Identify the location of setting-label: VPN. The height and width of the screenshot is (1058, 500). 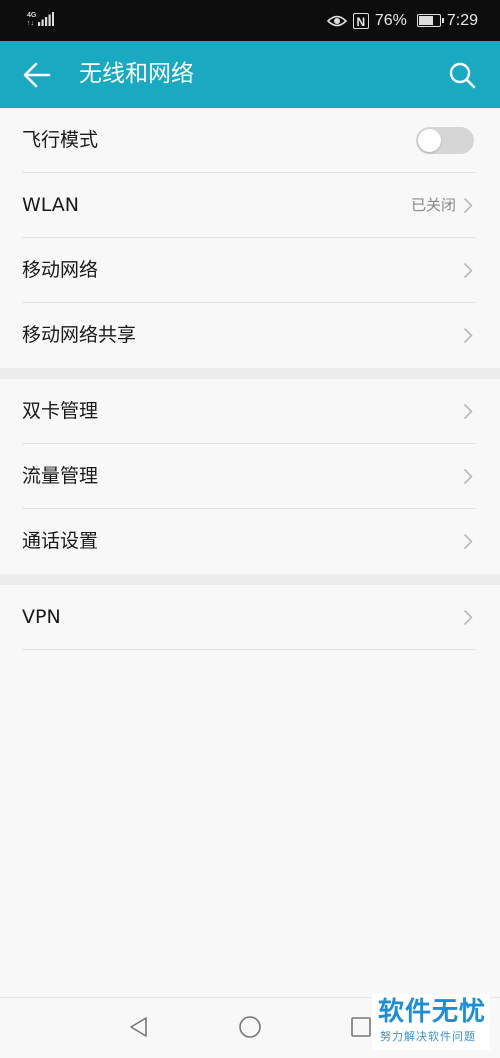
(41, 617).